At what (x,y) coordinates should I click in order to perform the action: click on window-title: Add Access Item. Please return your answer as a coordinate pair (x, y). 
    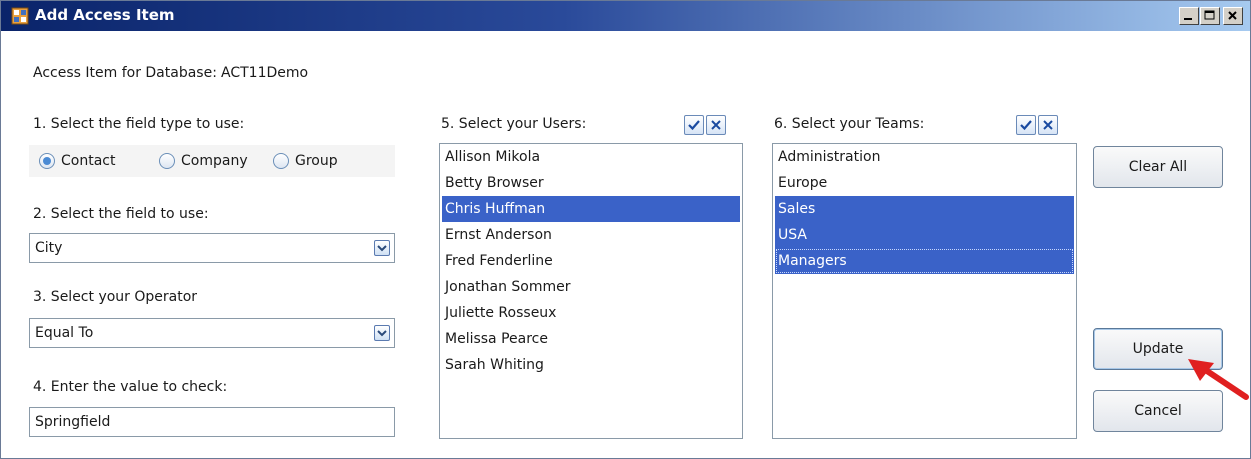
    Looking at the image, I should click on (105, 15).